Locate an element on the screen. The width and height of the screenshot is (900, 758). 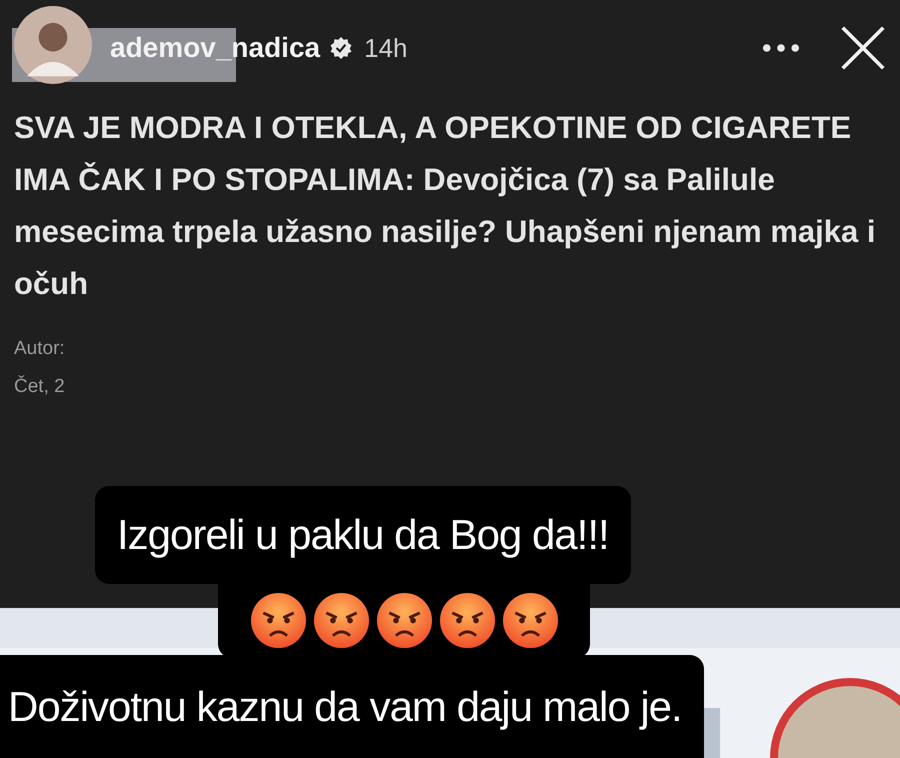
close-icon is located at coordinates (863, 48).